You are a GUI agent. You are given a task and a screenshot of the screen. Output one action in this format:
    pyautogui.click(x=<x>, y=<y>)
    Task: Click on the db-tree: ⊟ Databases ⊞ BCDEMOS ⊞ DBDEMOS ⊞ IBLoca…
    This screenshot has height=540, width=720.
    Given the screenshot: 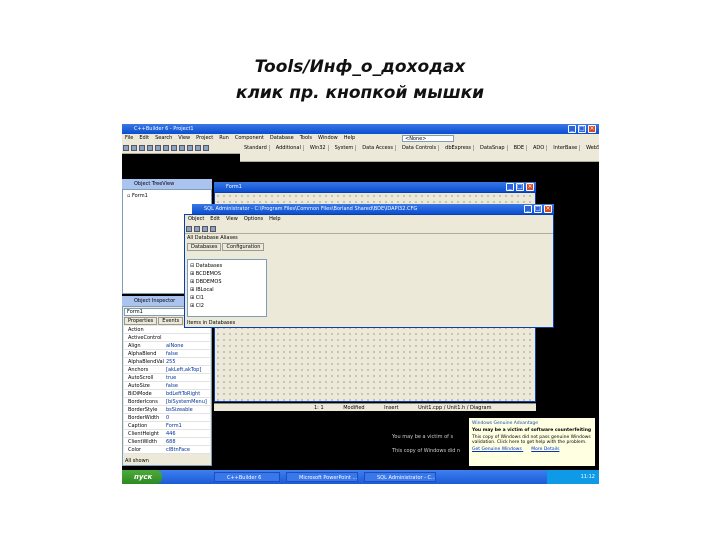 What is the action you would take?
    pyautogui.click(x=227, y=288)
    